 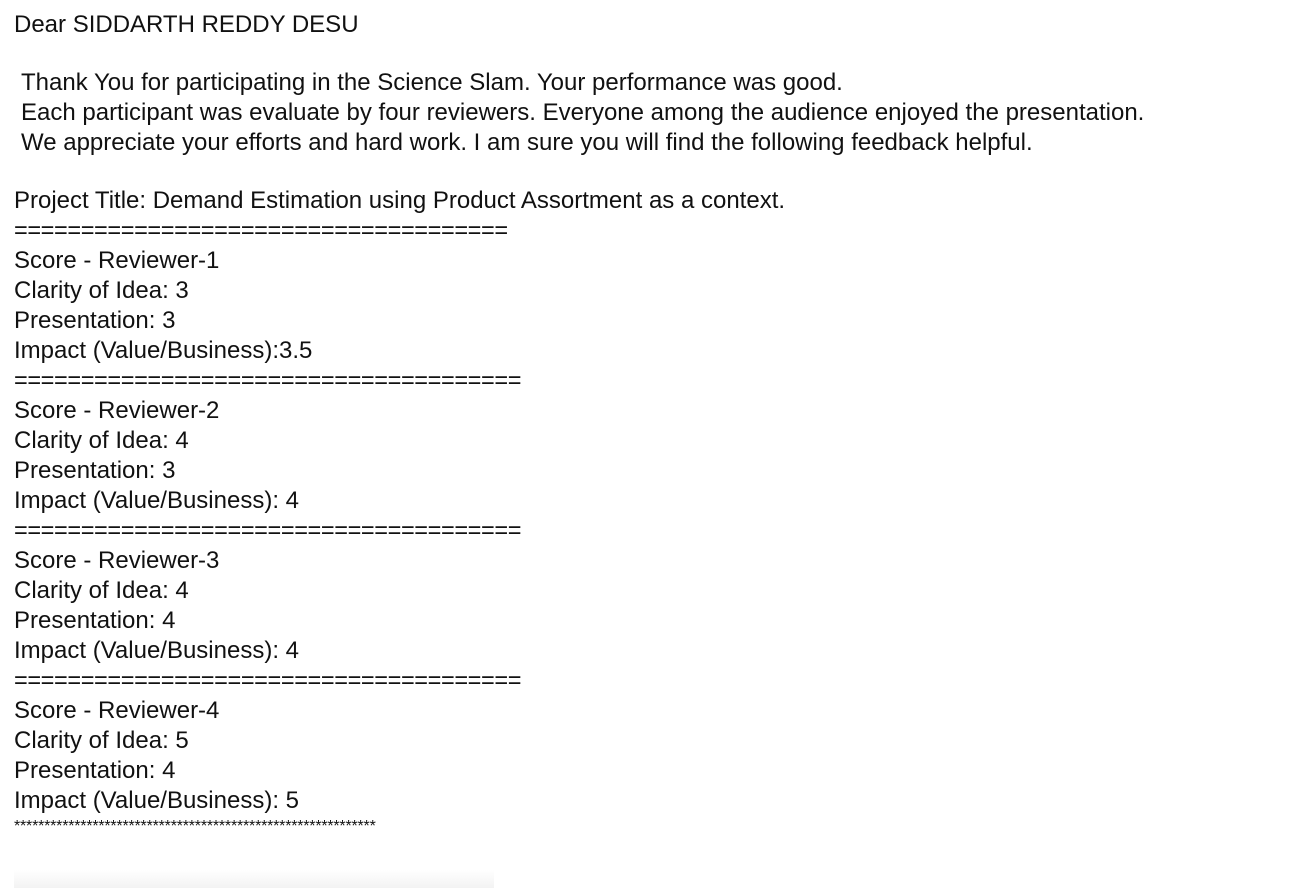 What do you see at coordinates (101, 290) in the screenshot?
I see `clarity-score: Clarity of Idea: 3` at bounding box center [101, 290].